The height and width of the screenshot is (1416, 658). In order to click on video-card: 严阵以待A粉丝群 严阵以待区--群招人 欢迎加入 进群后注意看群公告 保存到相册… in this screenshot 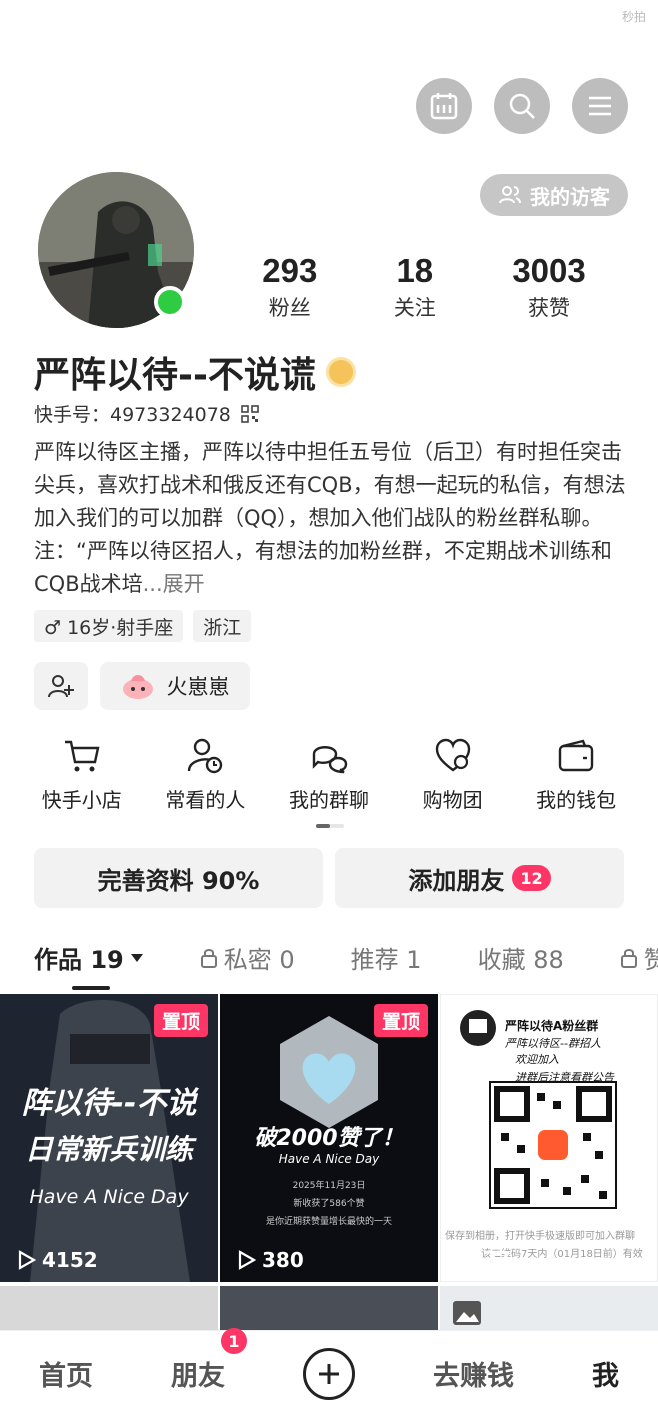, I will do `click(549, 1138)`.